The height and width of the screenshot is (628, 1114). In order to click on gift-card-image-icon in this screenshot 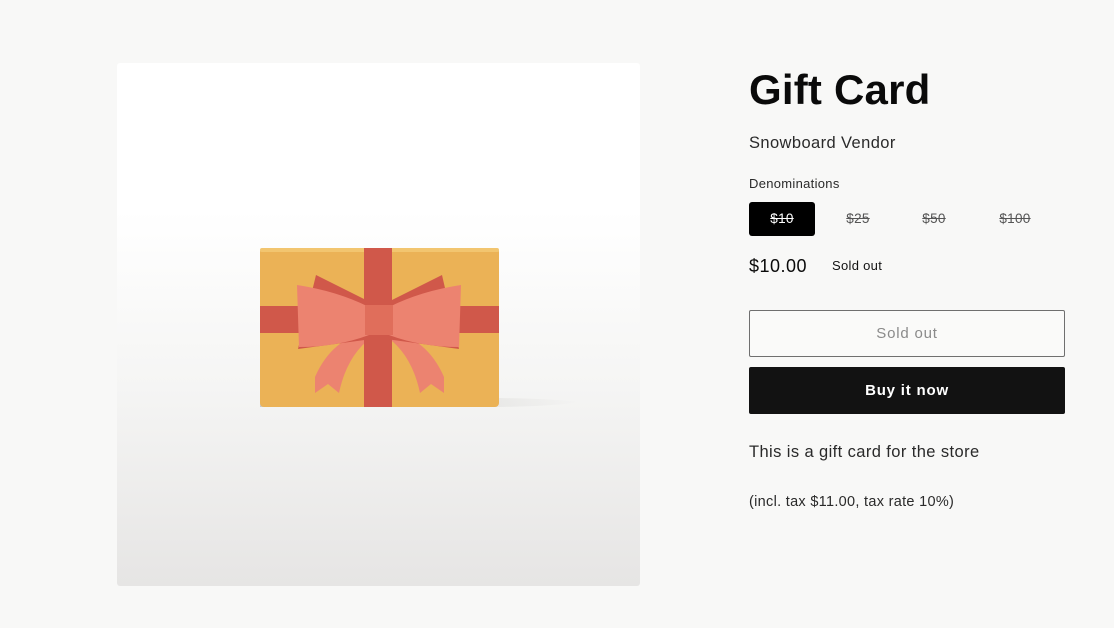, I will do `click(419, 327)`.